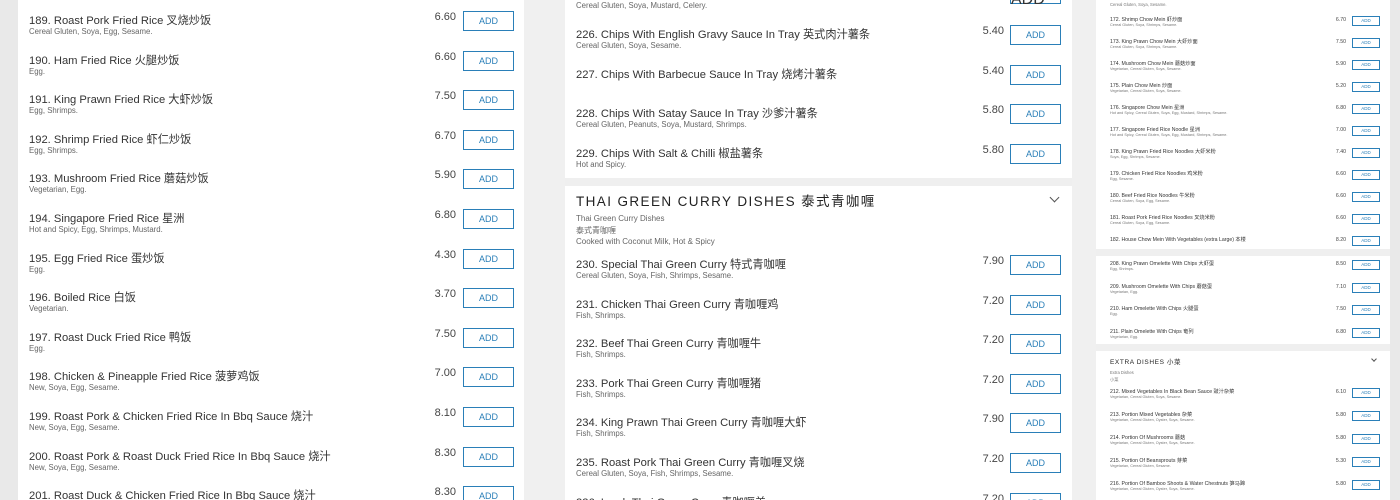 The width and height of the screenshot is (1400, 500). What do you see at coordinates (1340, 240) in the screenshot?
I see `item-price: 8.20` at bounding box center [1340, 240].